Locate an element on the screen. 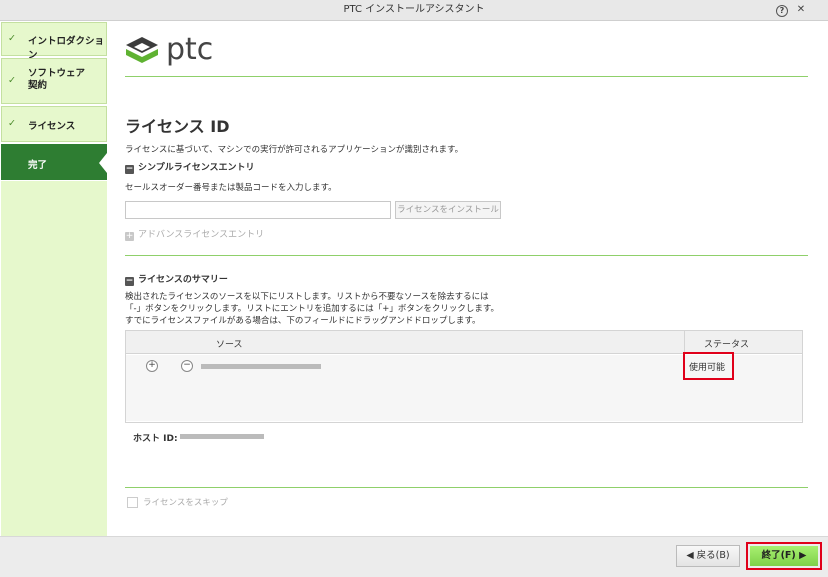 This screenshot has height=577, width=828. column-header-status: ステータス is located at coordinates (727, 345).